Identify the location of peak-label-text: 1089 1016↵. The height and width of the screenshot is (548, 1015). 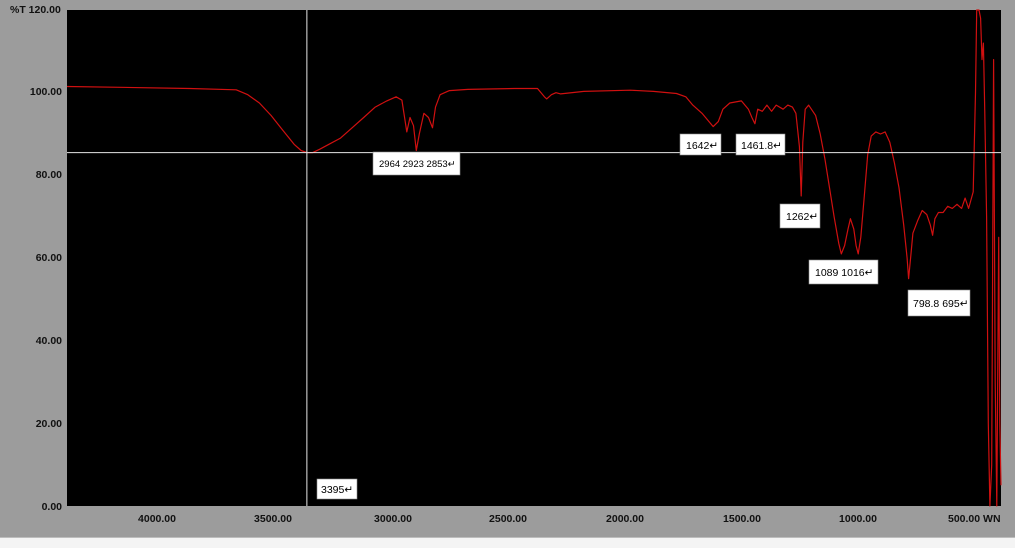
(844, 273).